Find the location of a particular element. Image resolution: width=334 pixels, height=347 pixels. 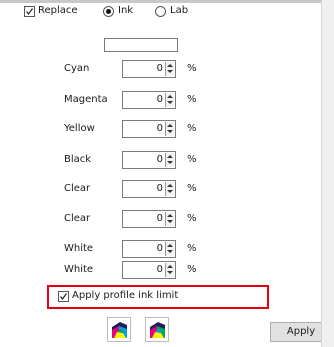

radio-lab is located at coordinates (160, 11).